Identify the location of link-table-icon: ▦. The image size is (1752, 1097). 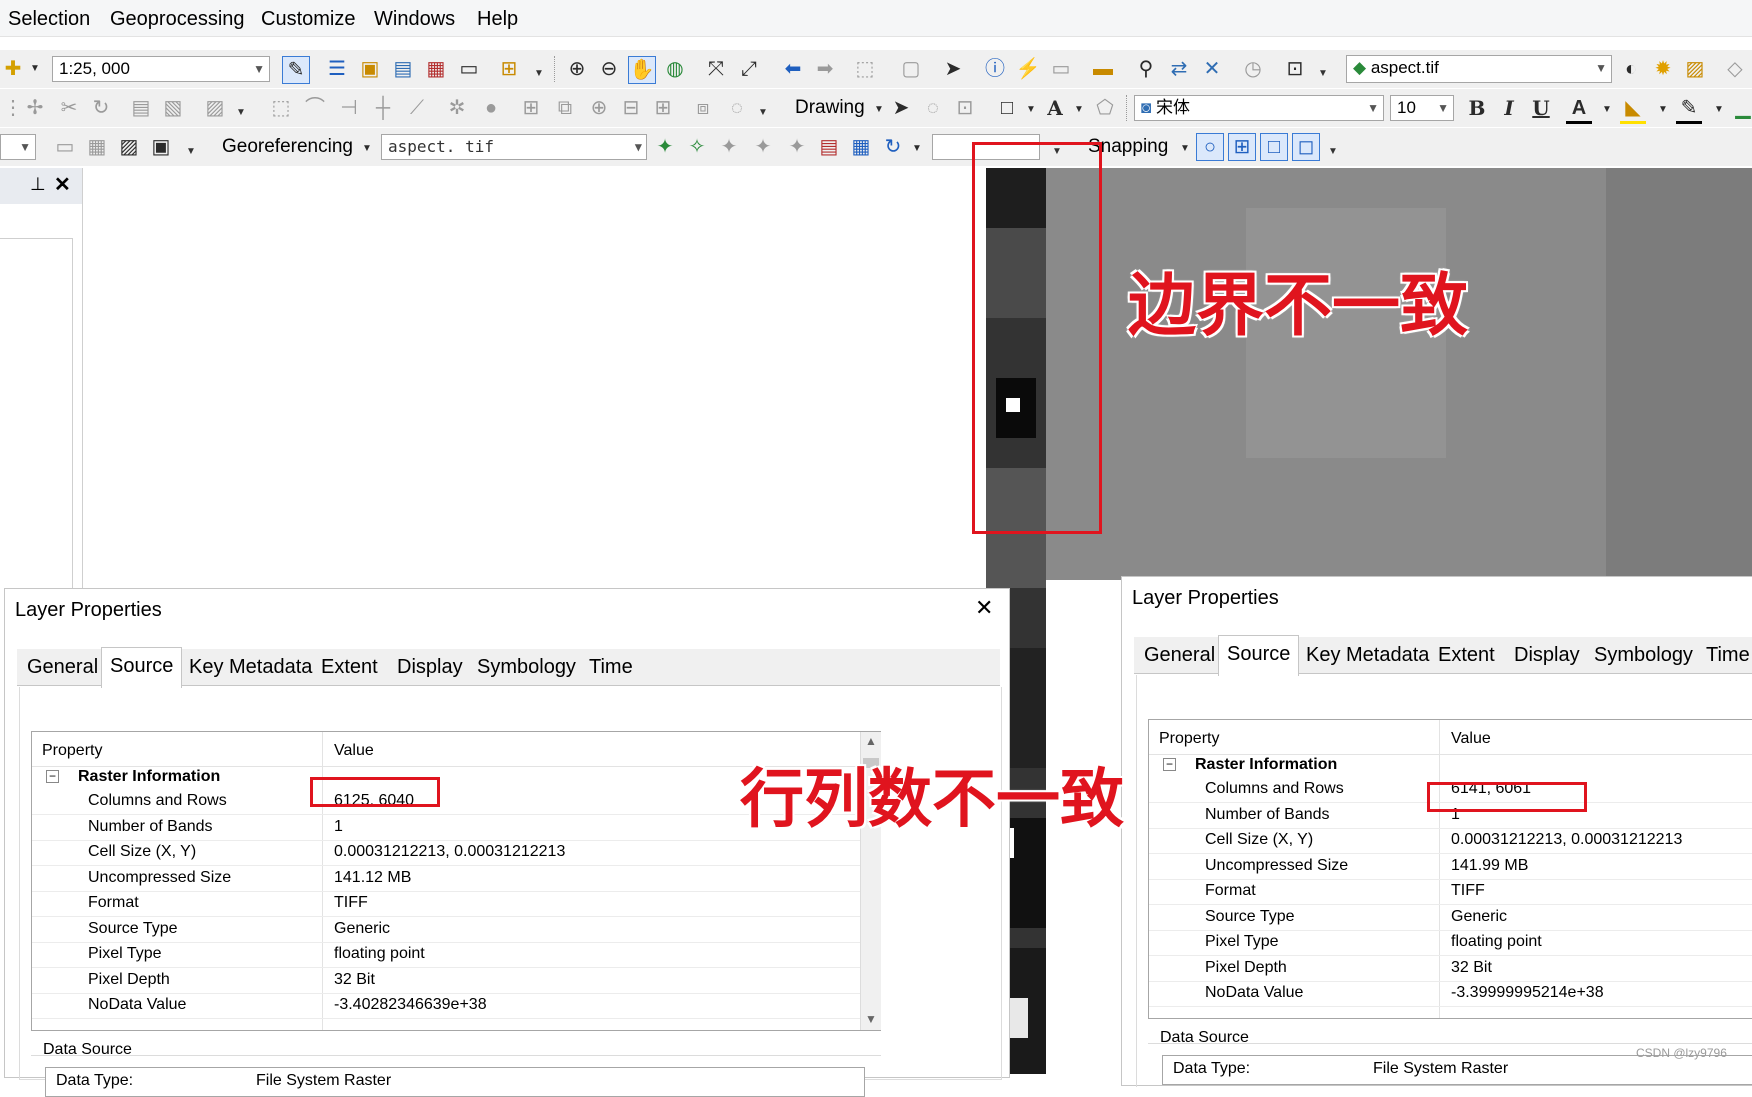
(861, 147).